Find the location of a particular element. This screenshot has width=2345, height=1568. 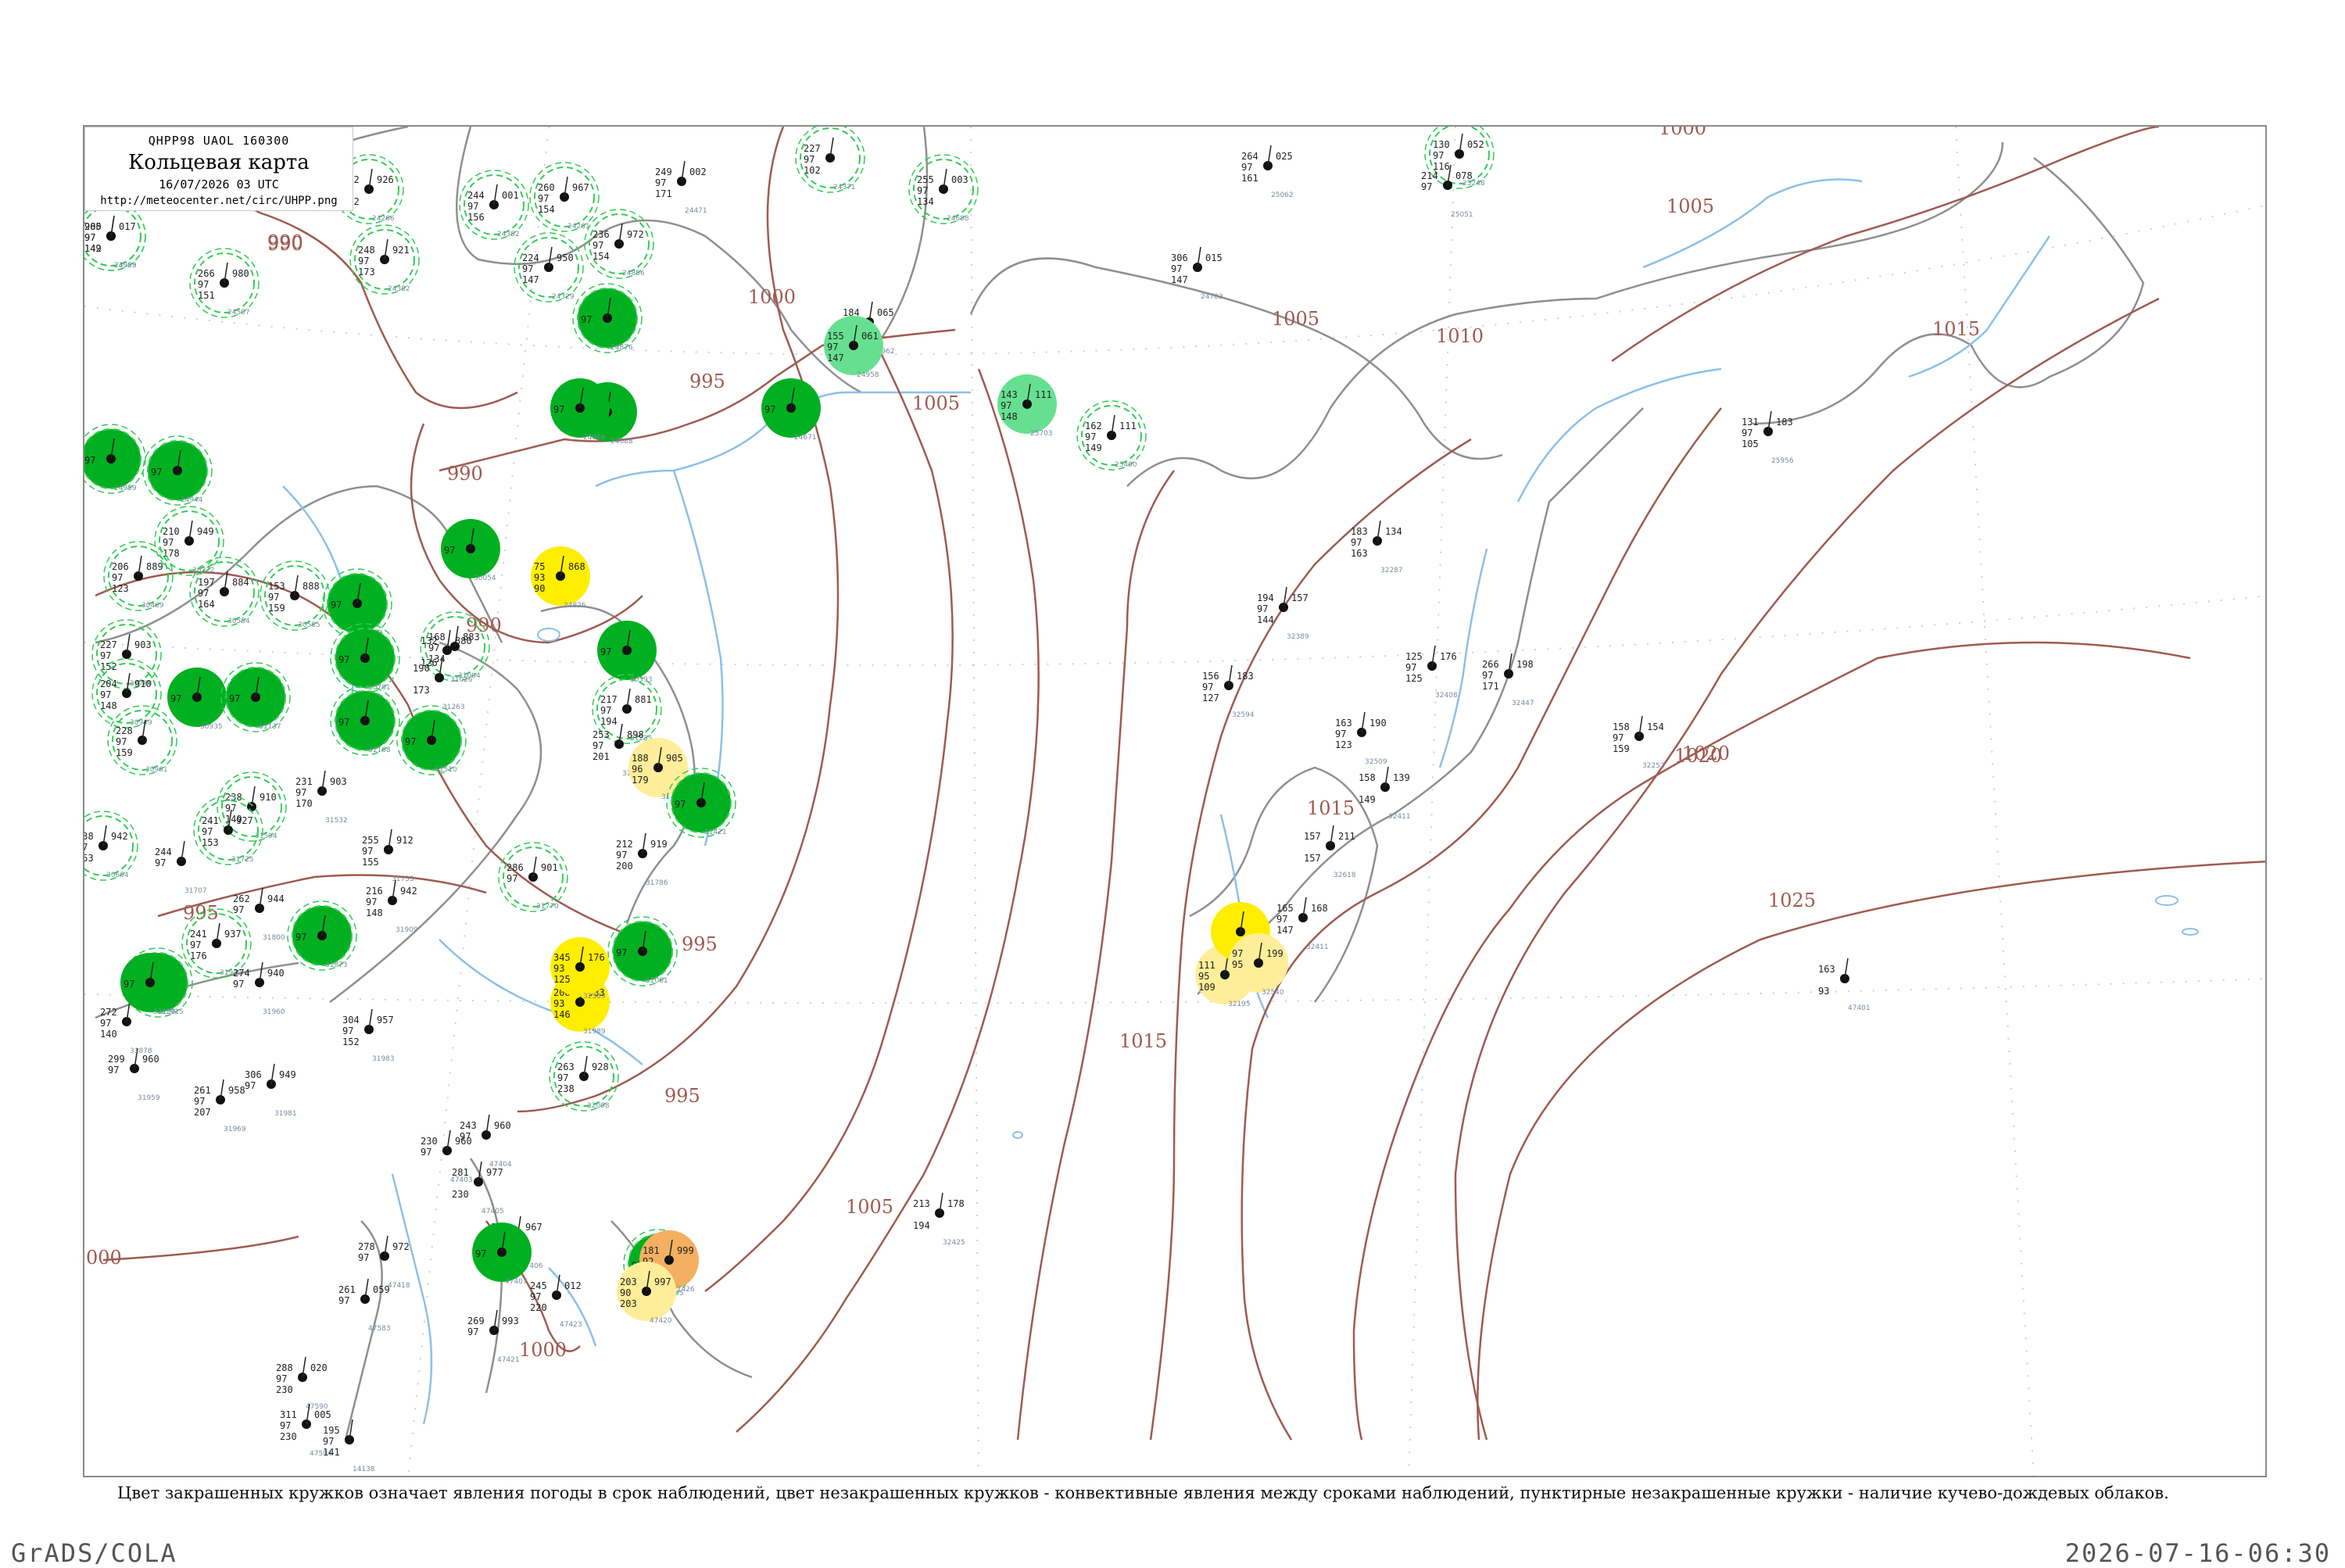

station-24329: 22497147 950 24329 is located at coordinates (549, 267).